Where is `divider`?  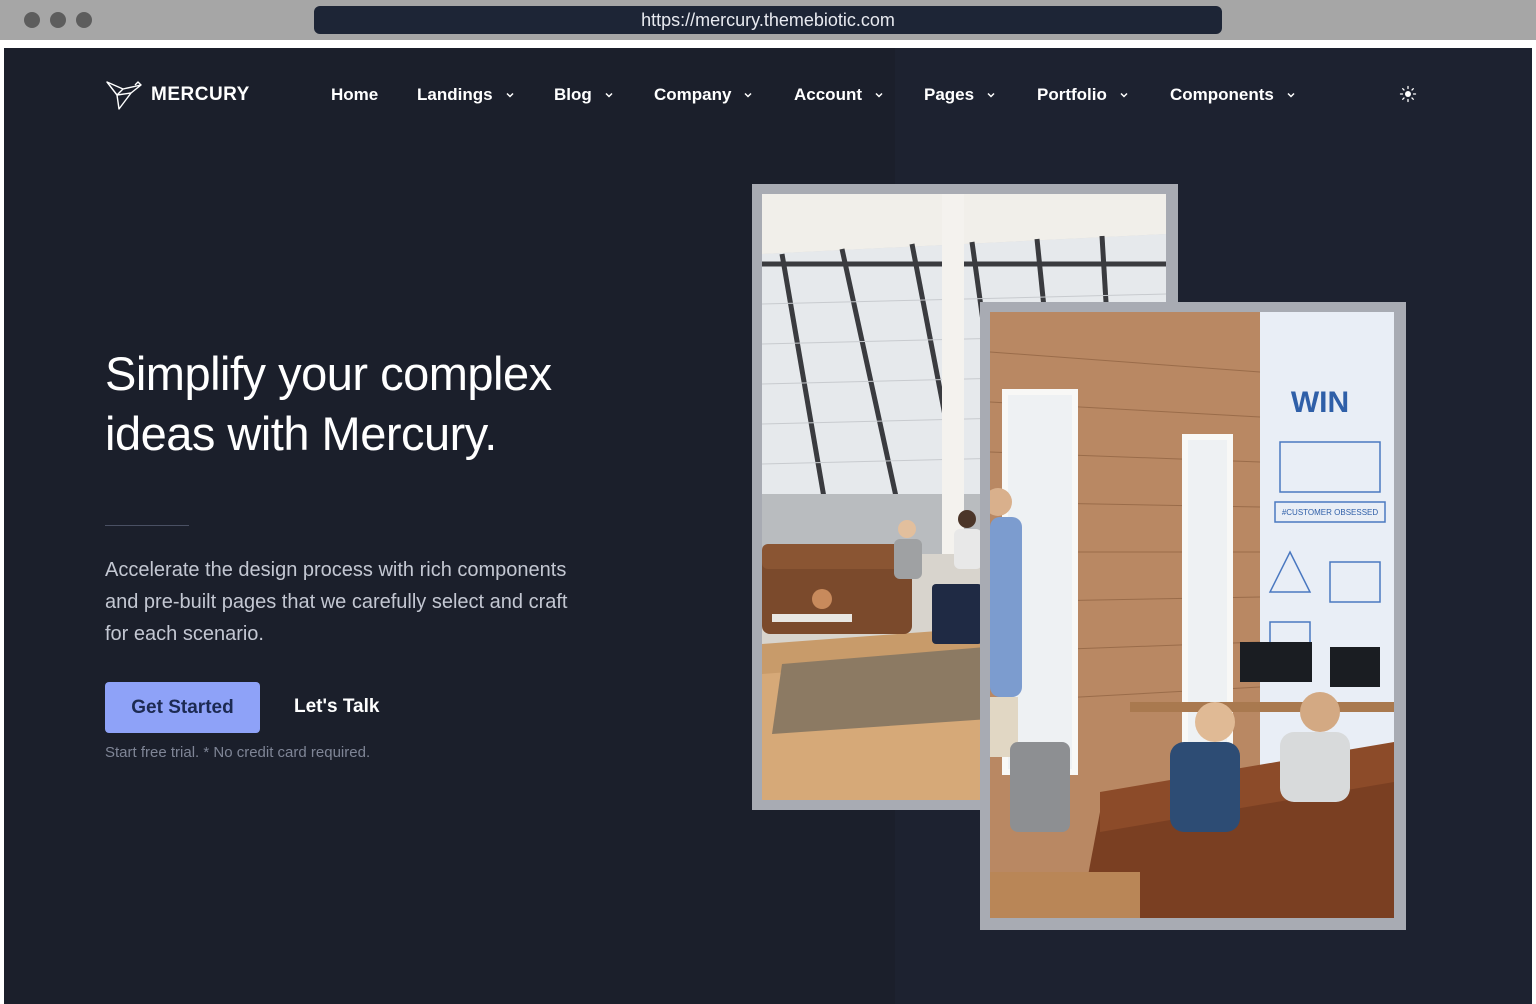 divider is located at coordinates (147, 525).